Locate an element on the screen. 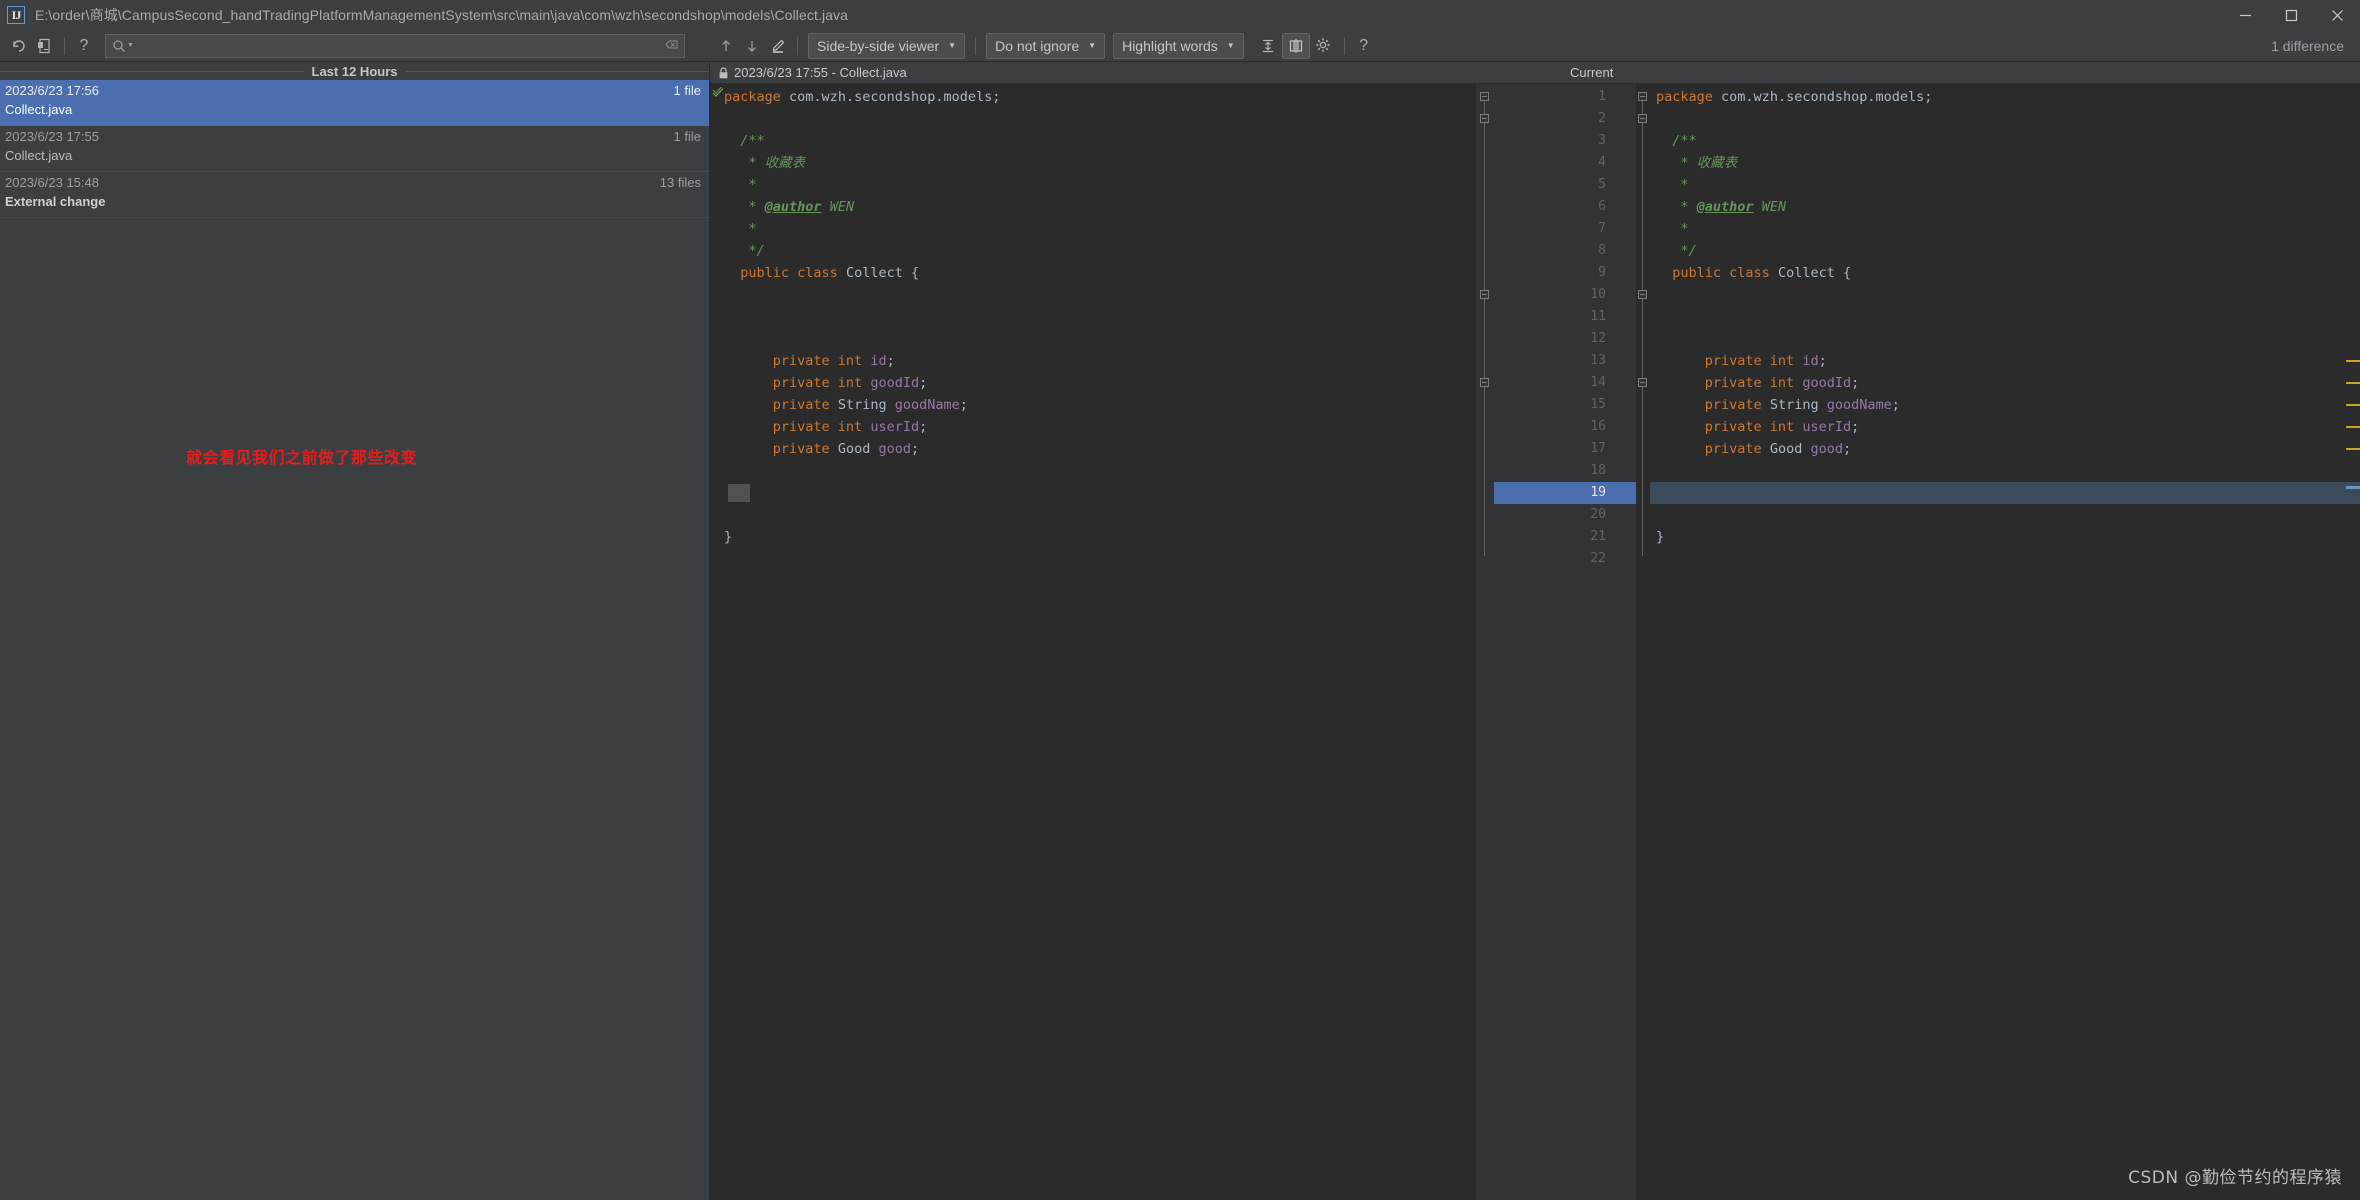  changes-group-header: Last 12 Hours is located at coordinates (355, 71).